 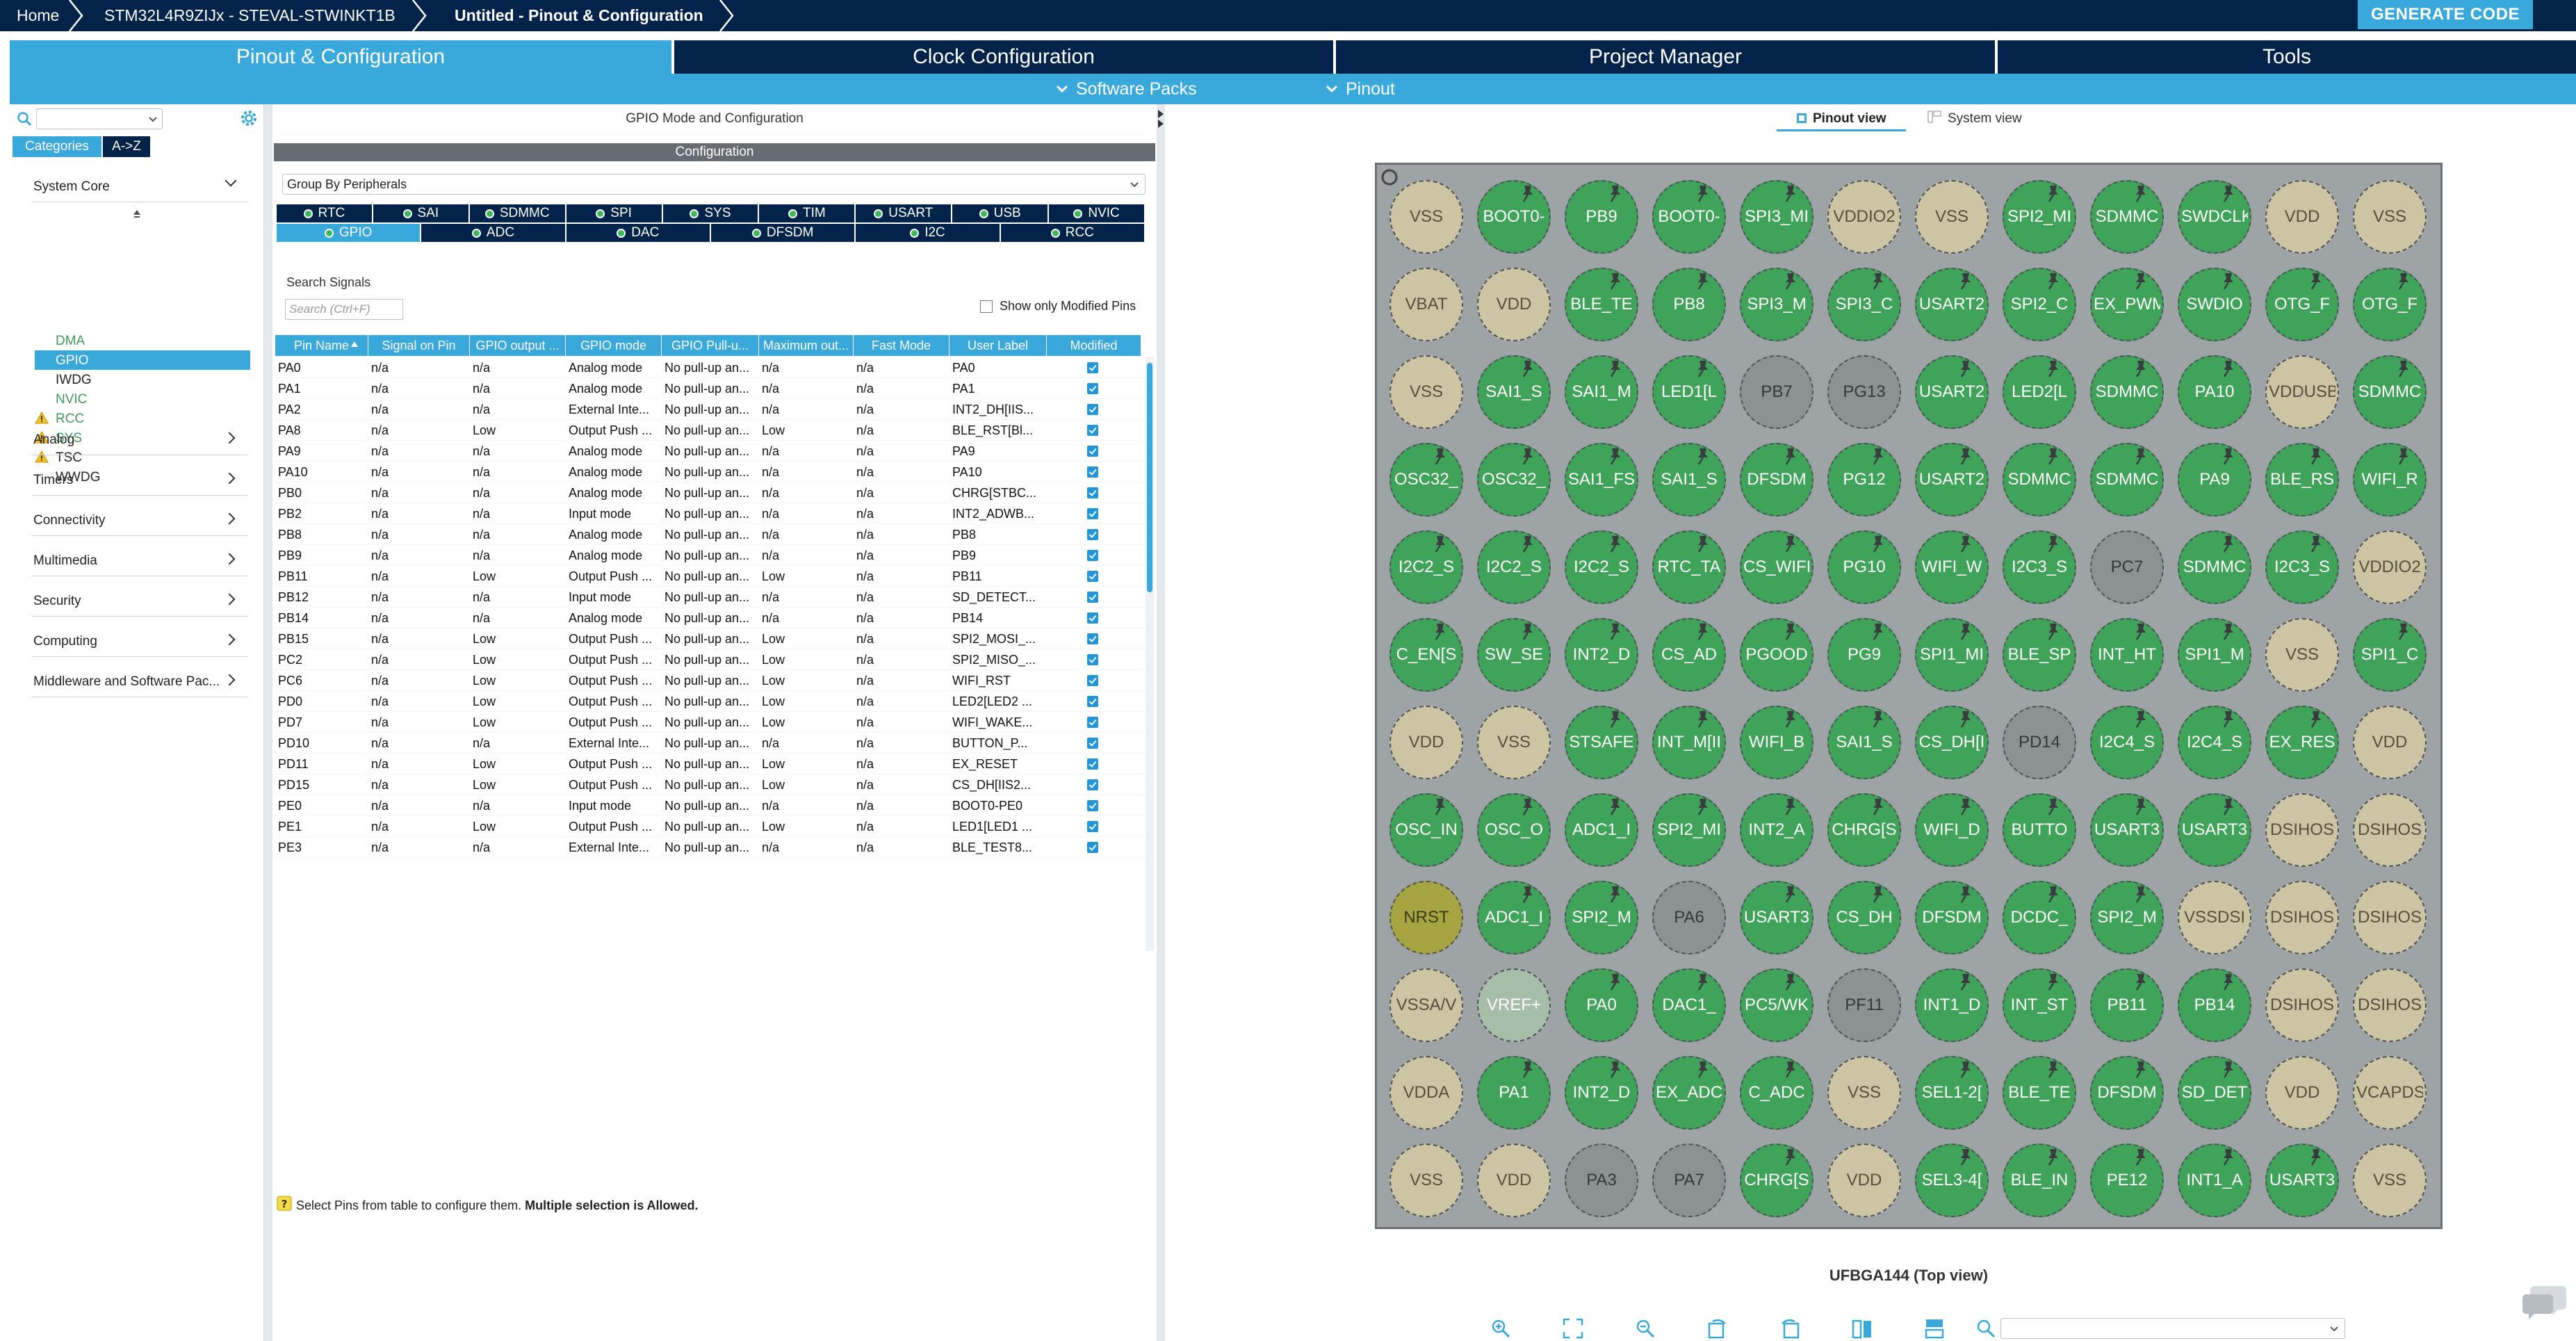 I want to click on category-search-input, so click(x=99, y=118).